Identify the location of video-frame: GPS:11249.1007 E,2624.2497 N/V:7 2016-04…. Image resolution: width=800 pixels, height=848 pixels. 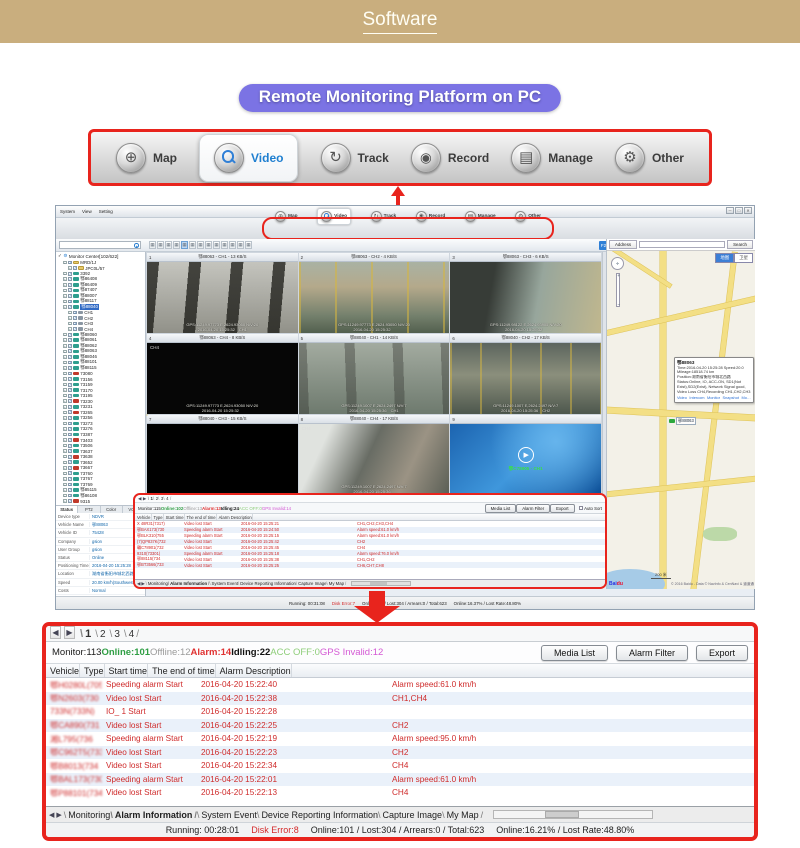
(374, 378).